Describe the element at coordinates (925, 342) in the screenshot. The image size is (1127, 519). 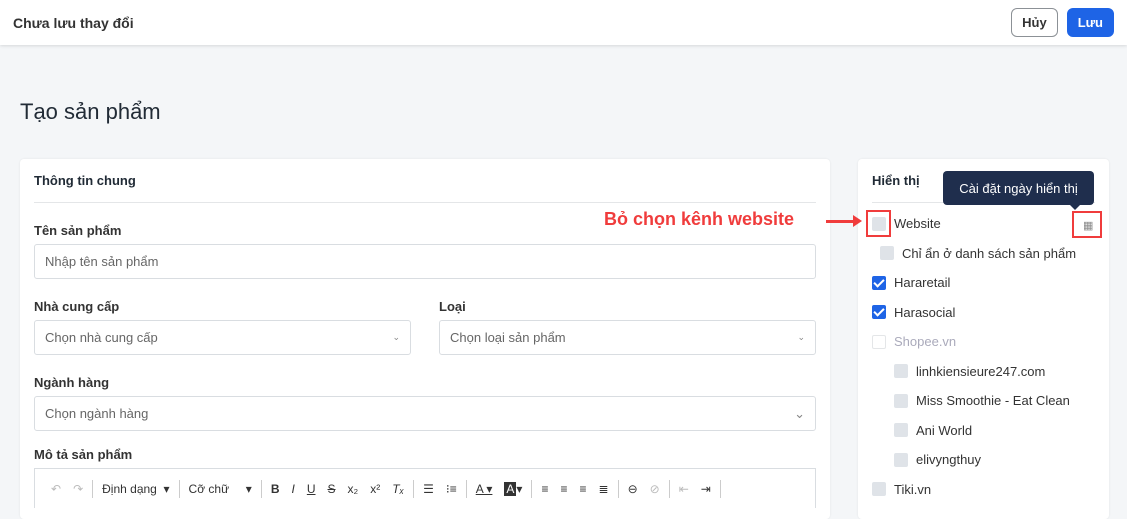
I see `channel-label: Shopee.vn` at that location.